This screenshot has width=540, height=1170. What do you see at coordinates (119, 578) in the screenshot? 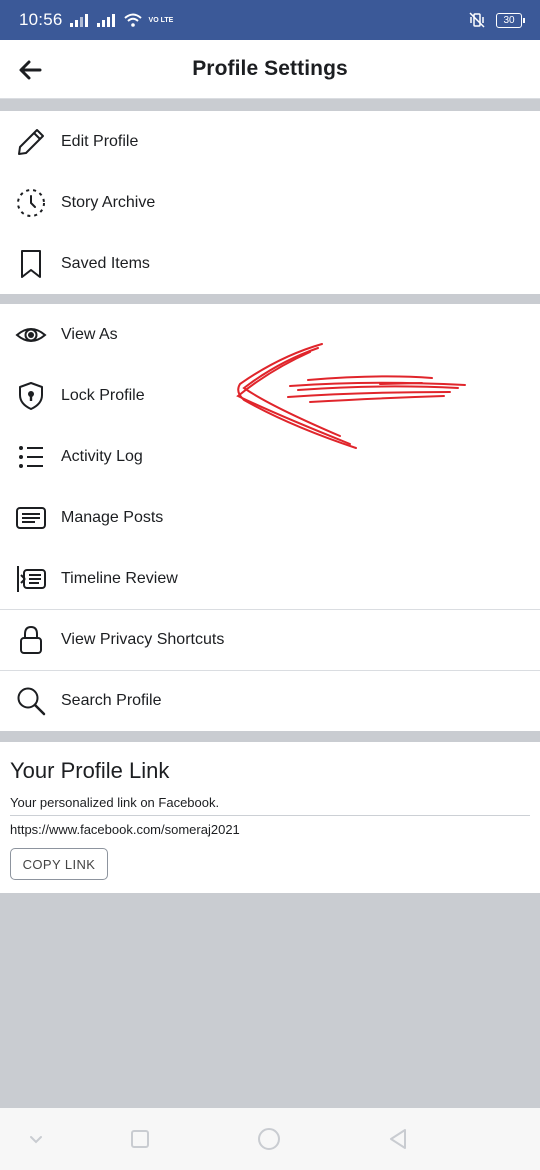
I see `menu-item-label: Timeline Review` at bounding box center [119, 578].